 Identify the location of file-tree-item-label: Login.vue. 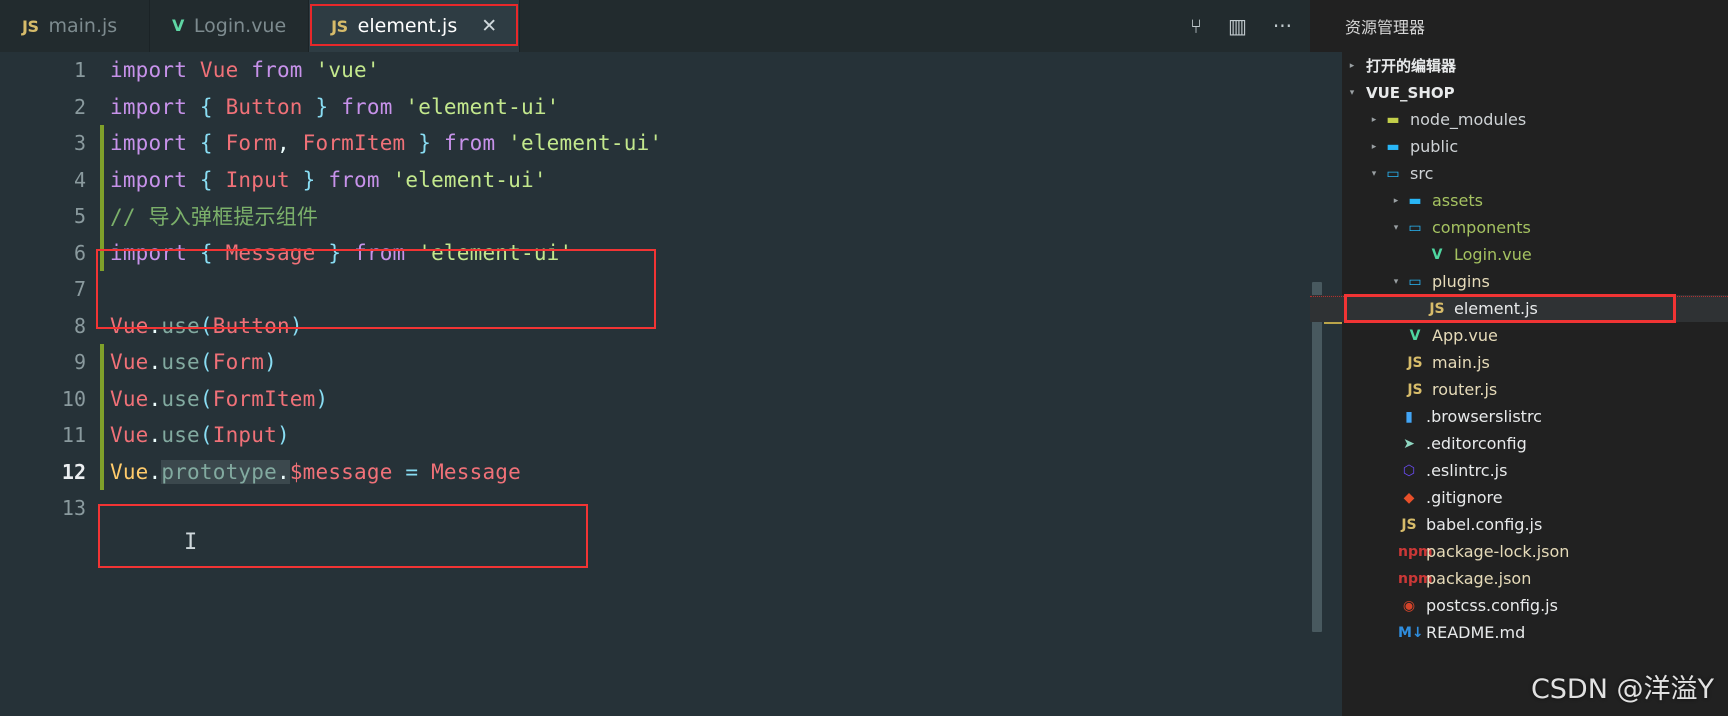
(1493, 254).